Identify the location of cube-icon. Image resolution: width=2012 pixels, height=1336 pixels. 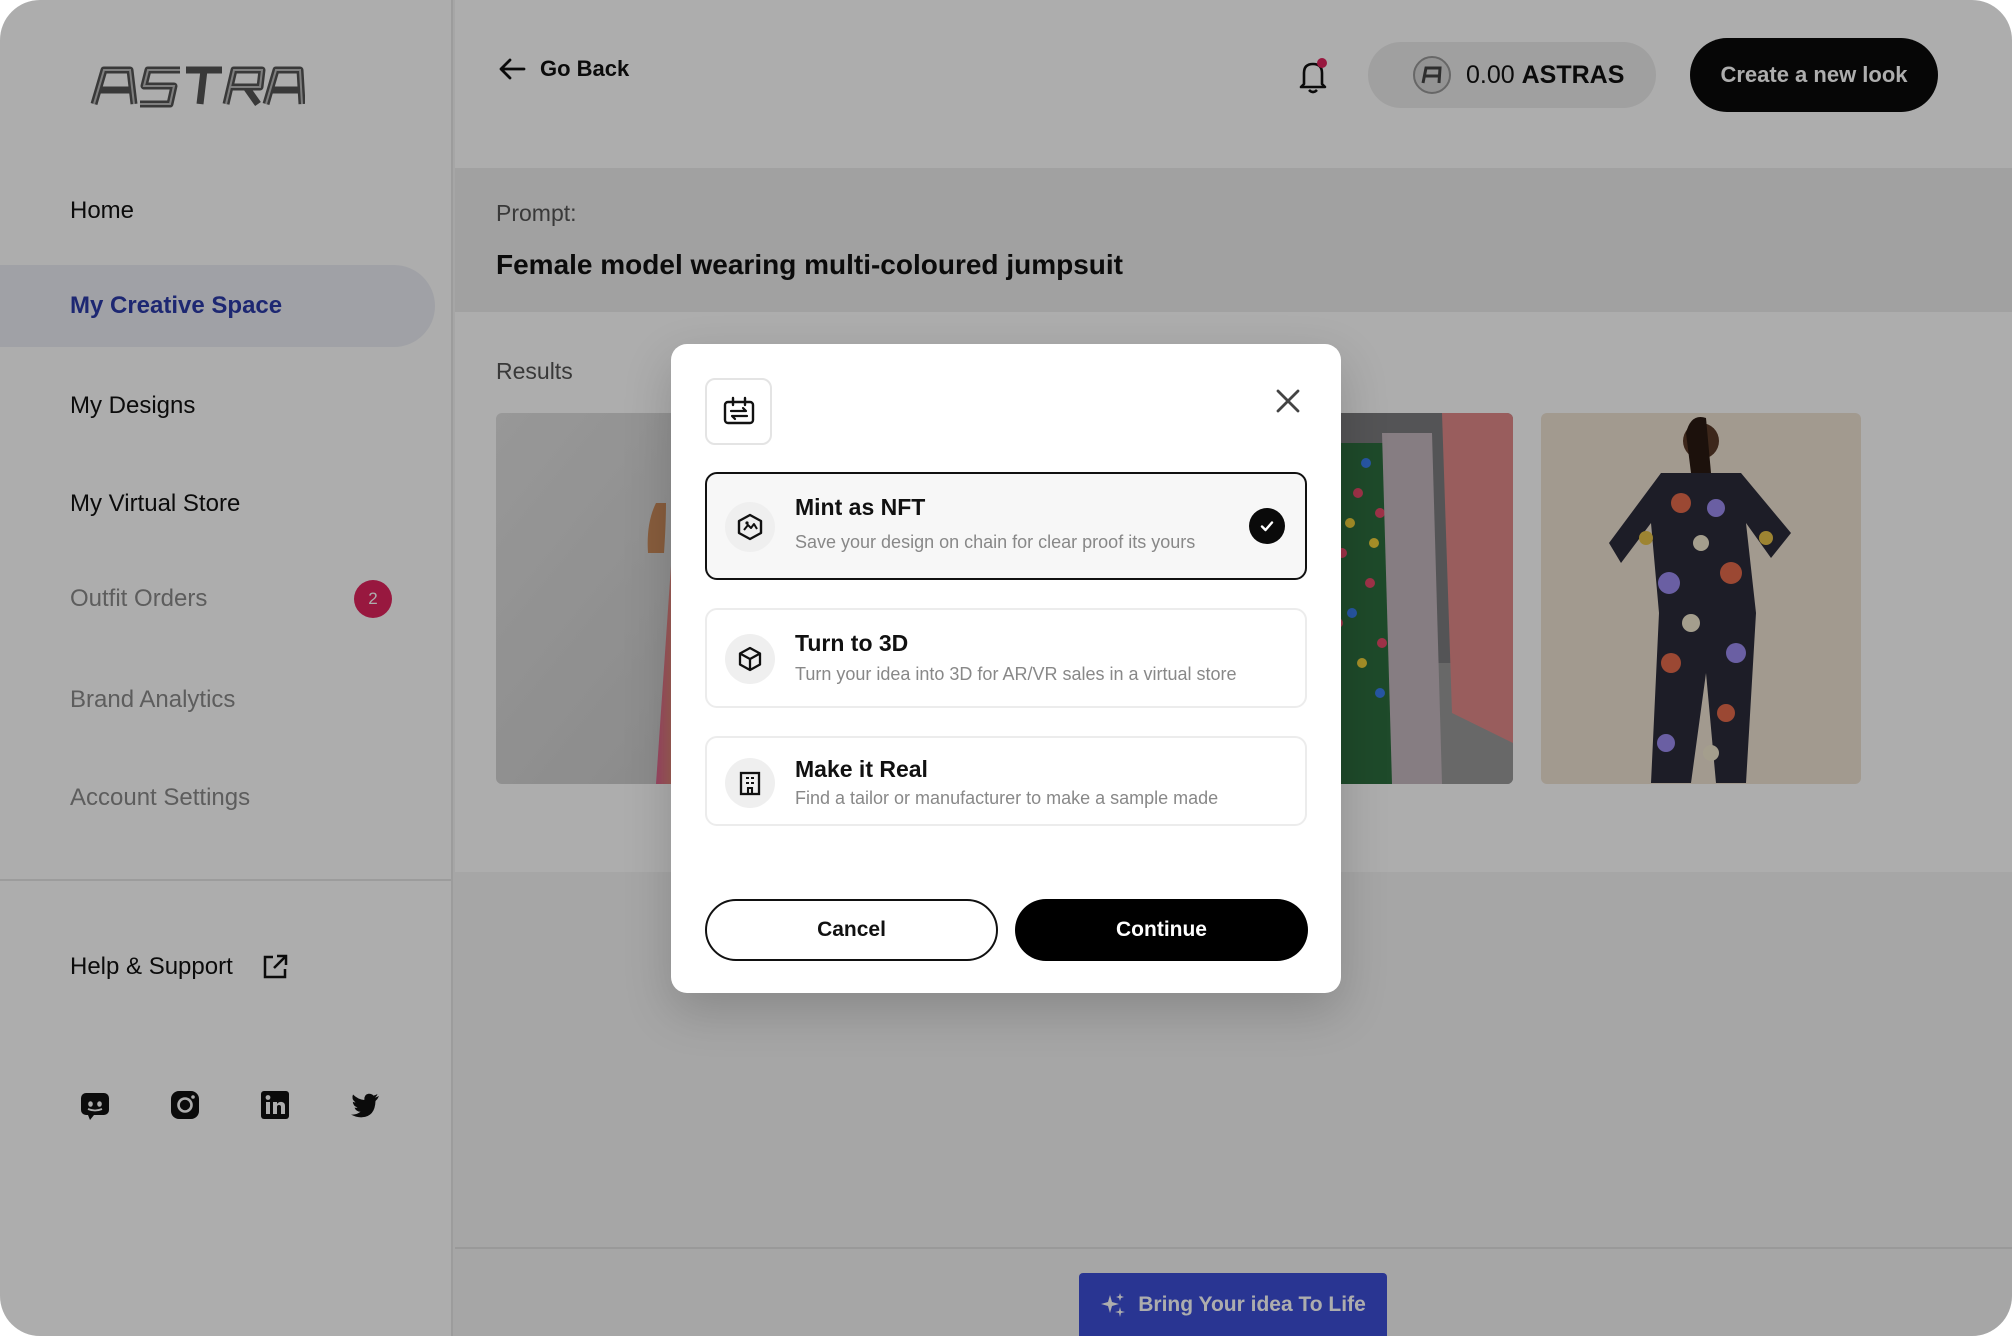
(750, 659).